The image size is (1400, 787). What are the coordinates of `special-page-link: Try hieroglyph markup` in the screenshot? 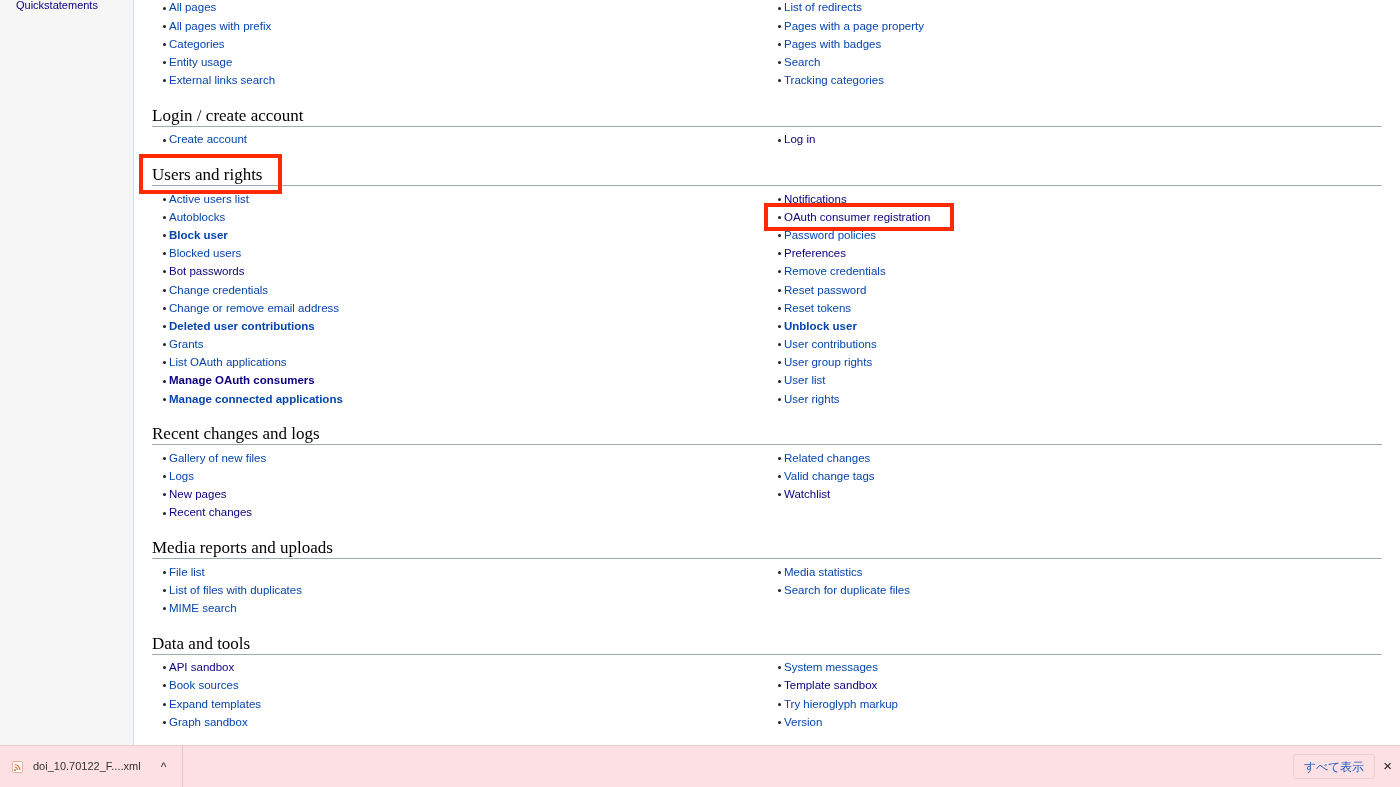 It's located at (841, 704).